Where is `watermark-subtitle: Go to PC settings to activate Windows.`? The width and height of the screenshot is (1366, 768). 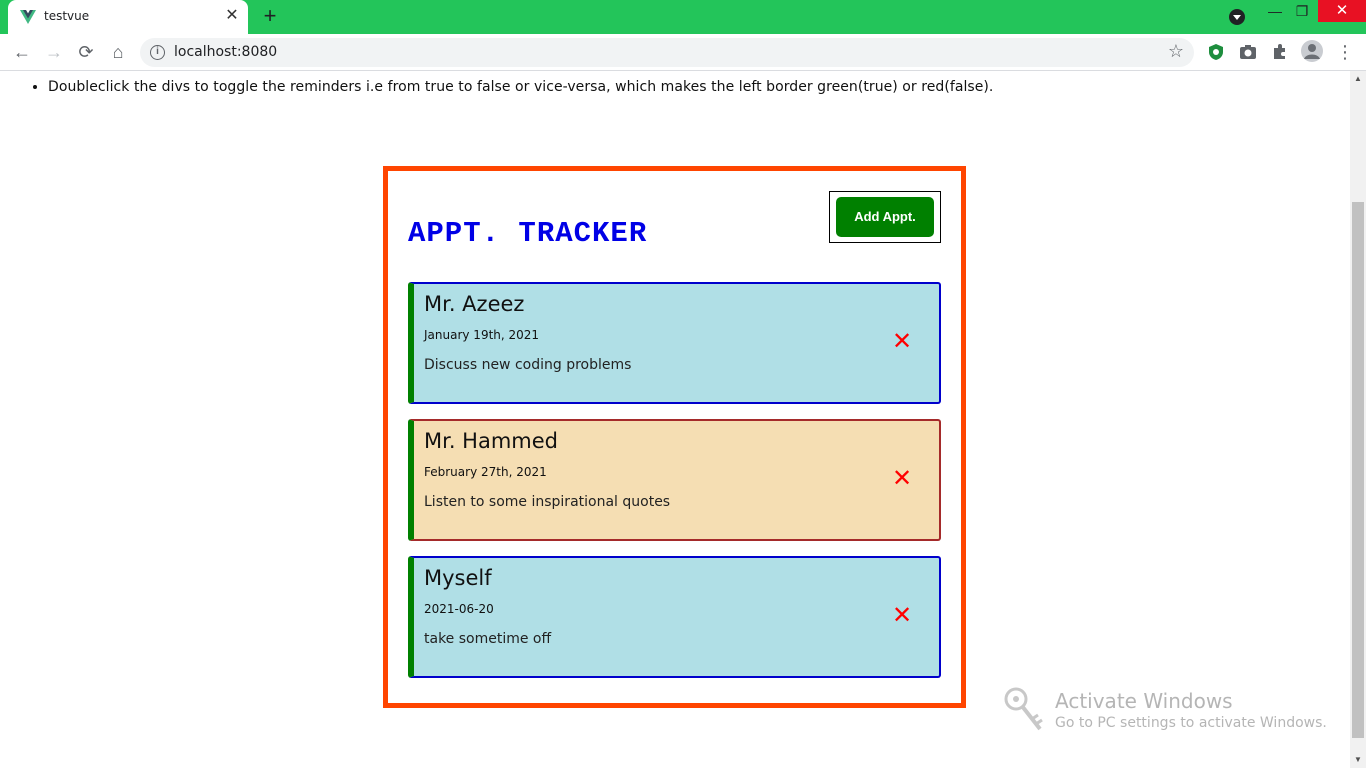
watermark-subtitle: Go to PC settings to activate Windows. is located at coordinates (1191, 723).